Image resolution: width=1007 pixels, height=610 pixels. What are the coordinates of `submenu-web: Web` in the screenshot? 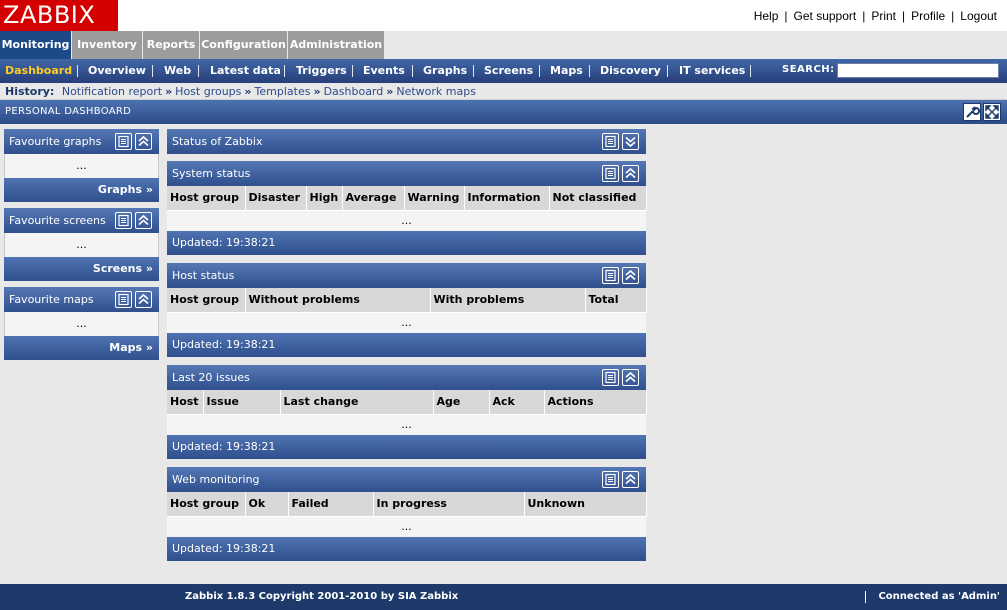 It's located at (177, 71).